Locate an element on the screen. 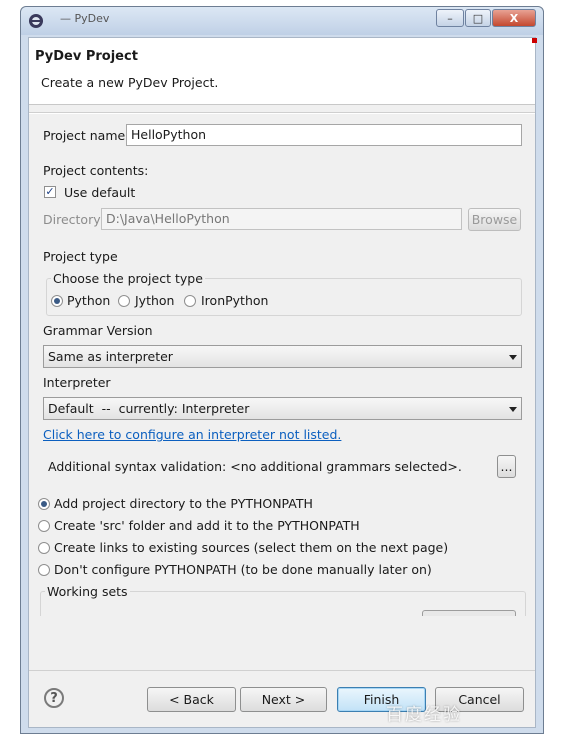  radio-python-indicator is located at coordinates (57, 301).